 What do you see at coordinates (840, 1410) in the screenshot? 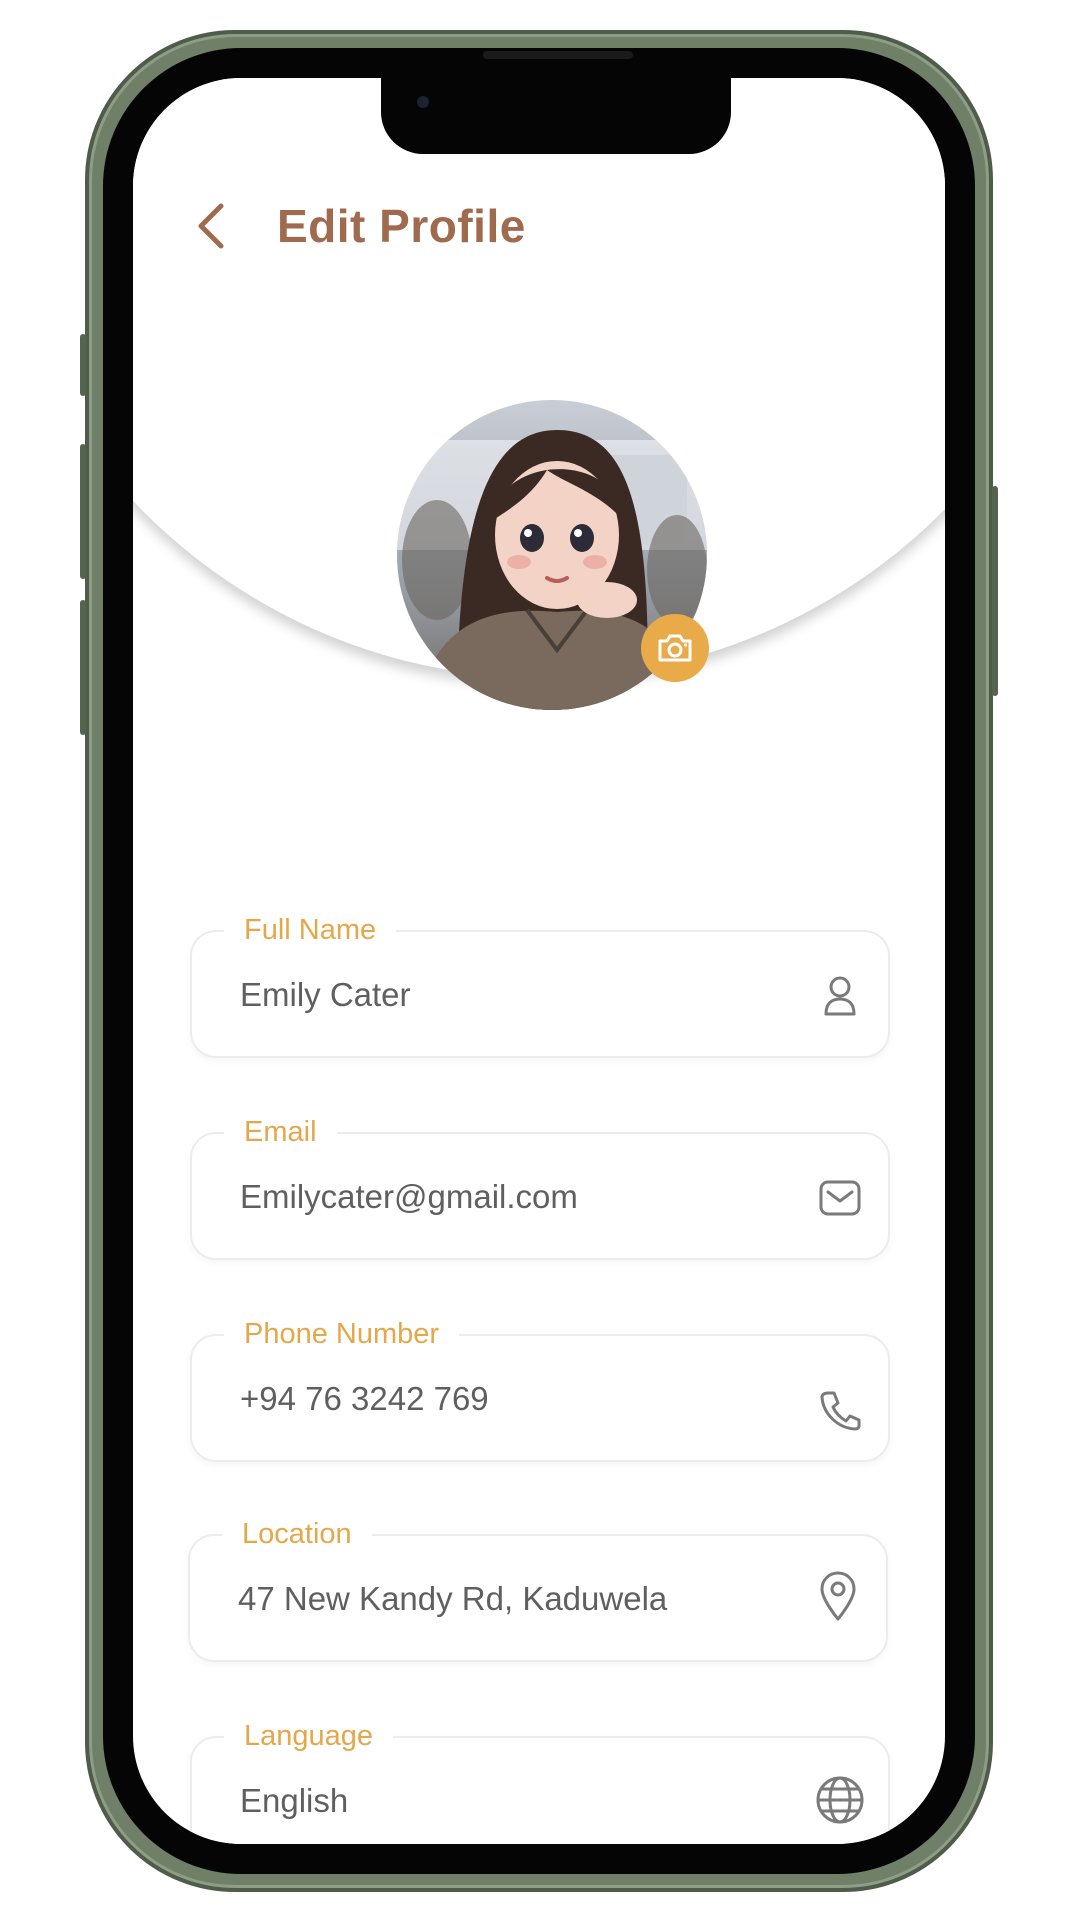
I see `phone-icon` at bounding box center [840, 1410].